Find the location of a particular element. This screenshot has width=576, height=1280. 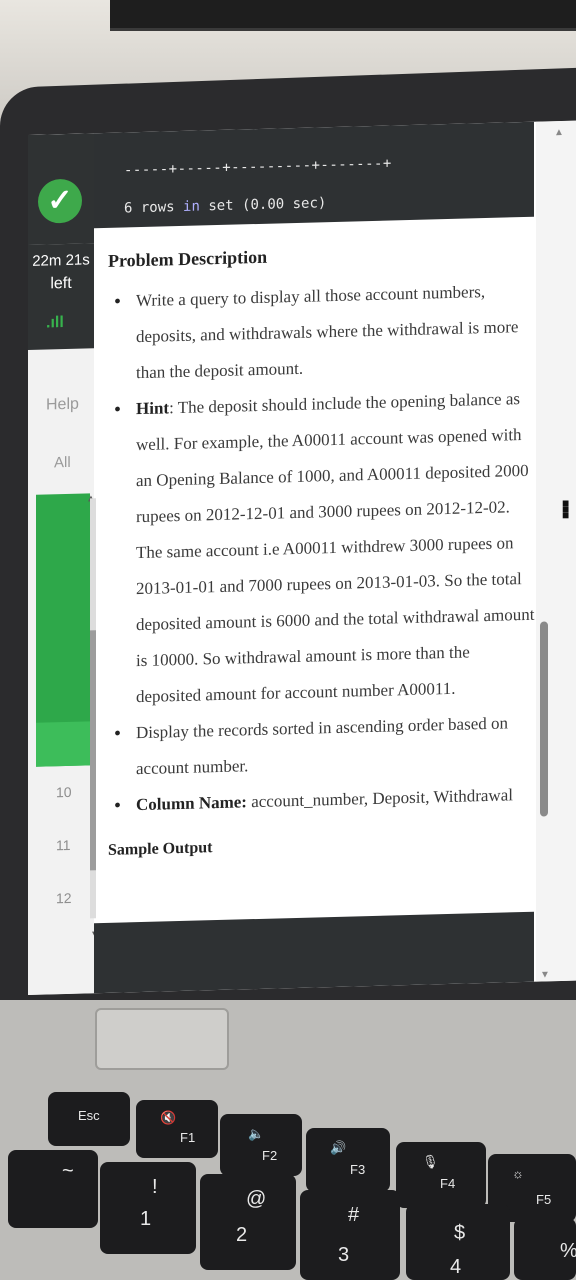

problem-heading: Problem Description is located at coordinates (188, 258).